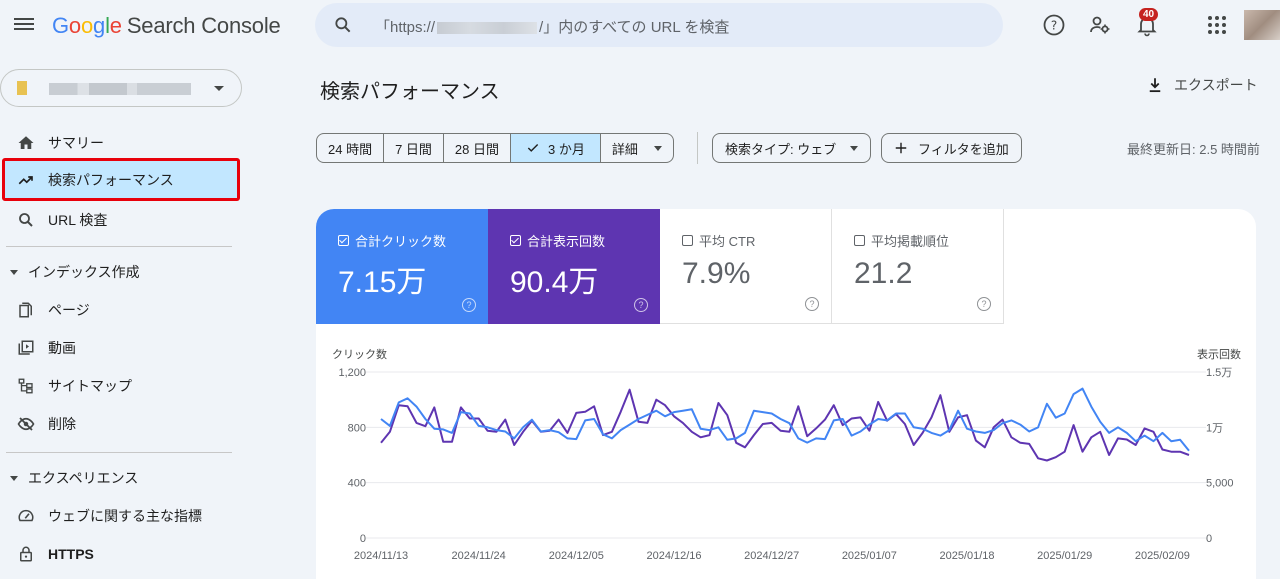 This screenshot has width=1280, height=579. I want to click on sidebar-item-label: ウェブに関する主な指標, so click(125, 516).